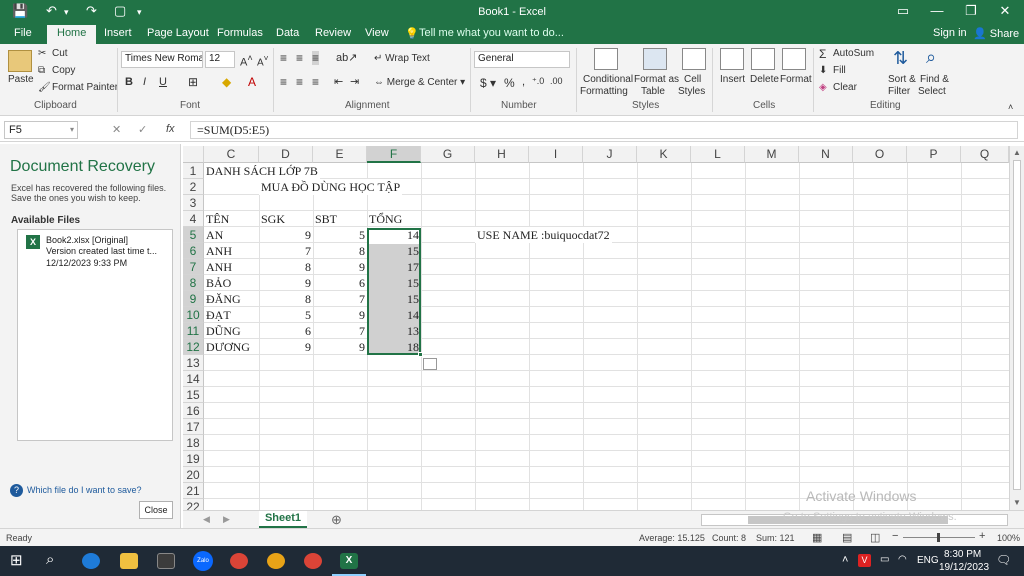  What do you see at coordinates (129, 82) in the screenshot?
I see `bold-icon: B` at bounding box center [129, 82].